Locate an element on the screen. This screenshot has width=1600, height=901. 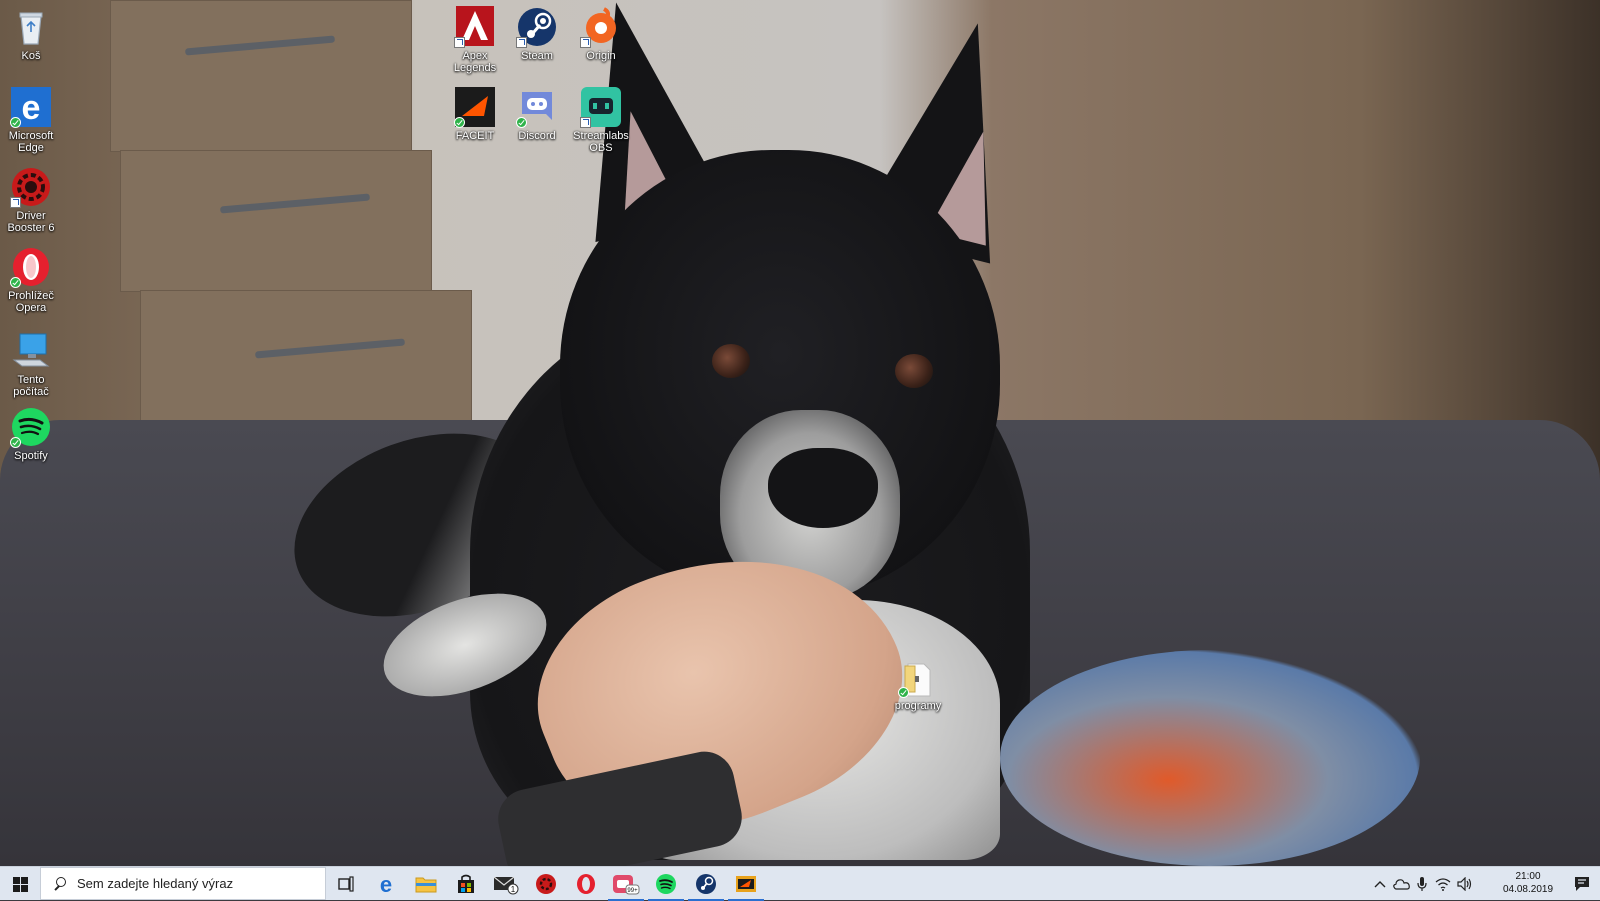
search-box is located at coordinates (183, 883).